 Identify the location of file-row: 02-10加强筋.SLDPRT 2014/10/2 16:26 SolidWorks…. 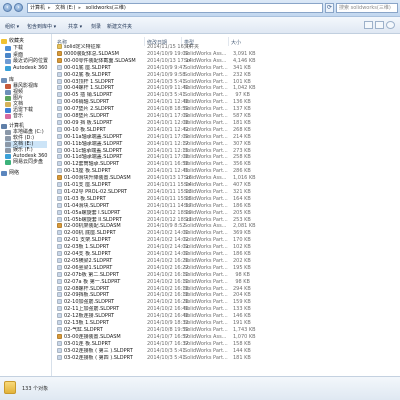
(175, 302).